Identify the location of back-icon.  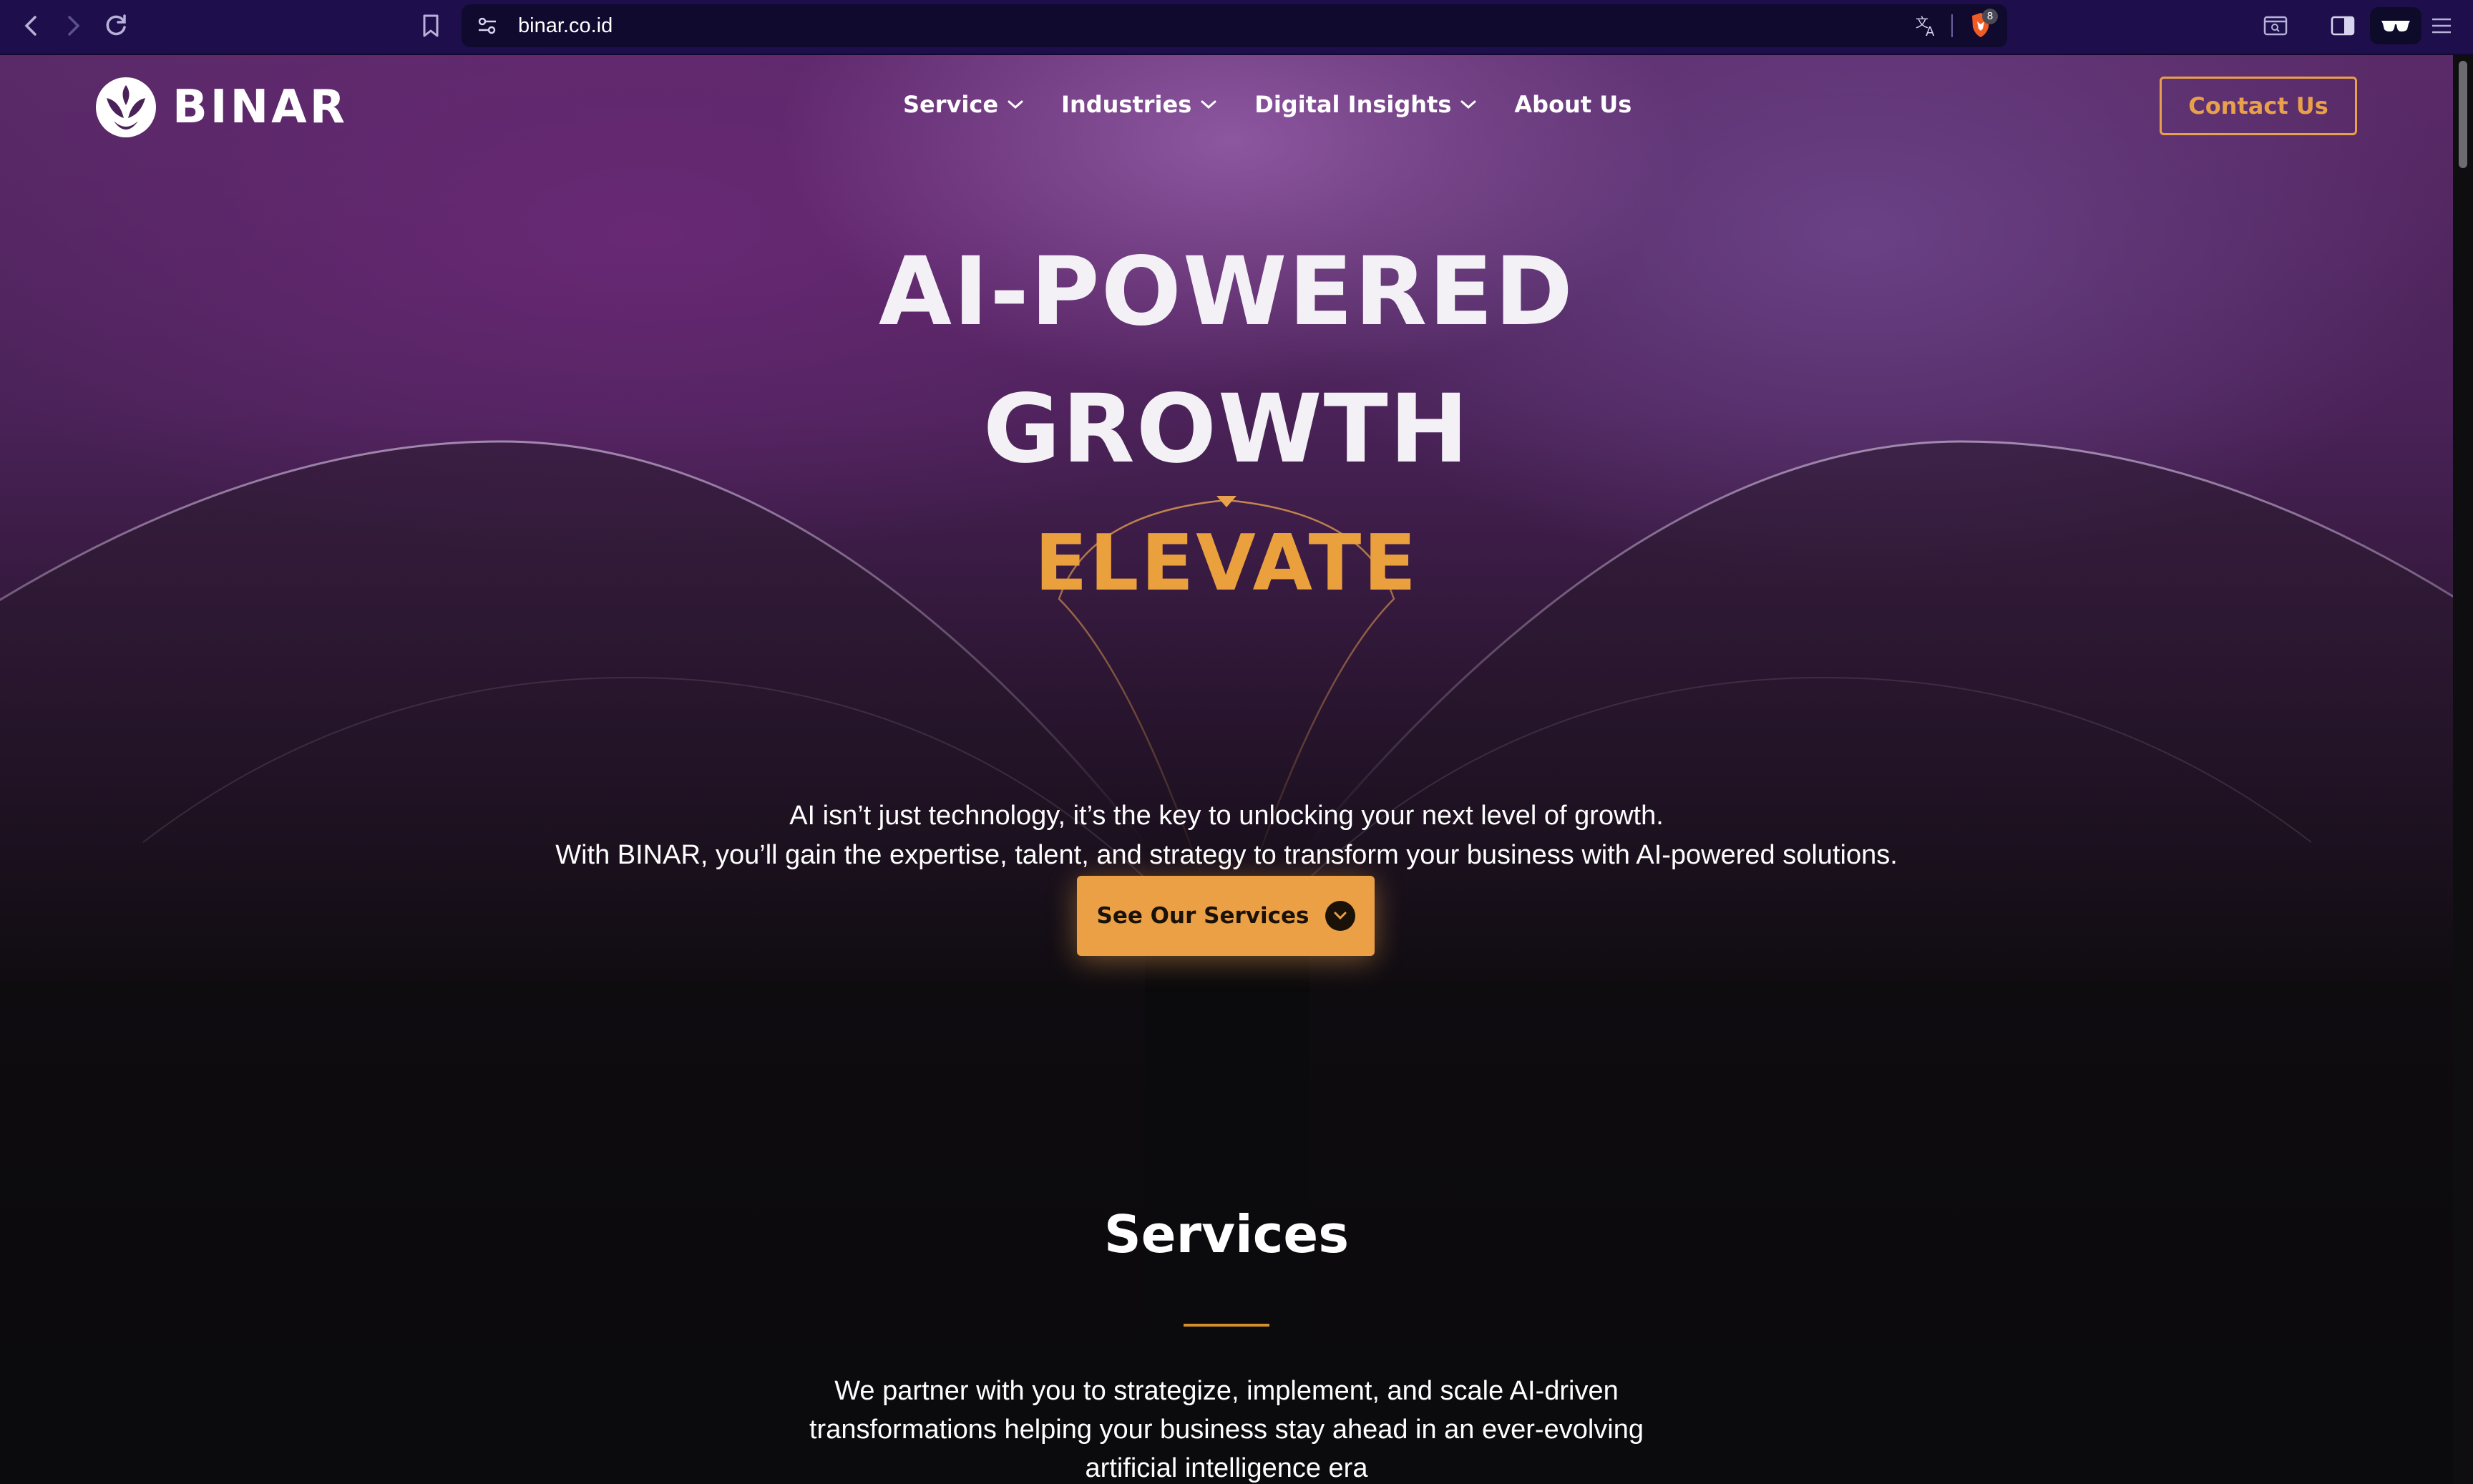
(31, 26).